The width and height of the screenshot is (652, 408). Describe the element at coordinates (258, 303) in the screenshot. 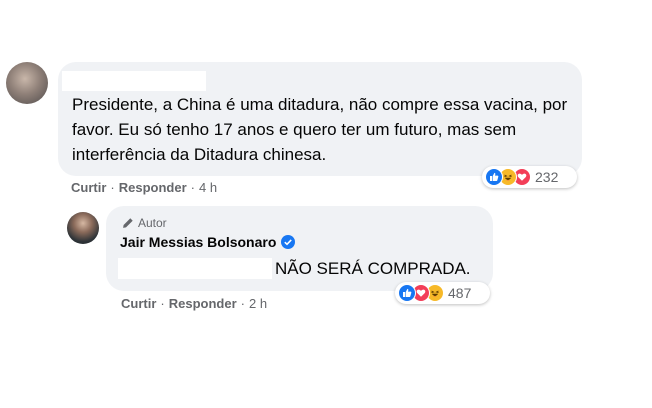

I see `reply-timestamp: 2 h` at that location.